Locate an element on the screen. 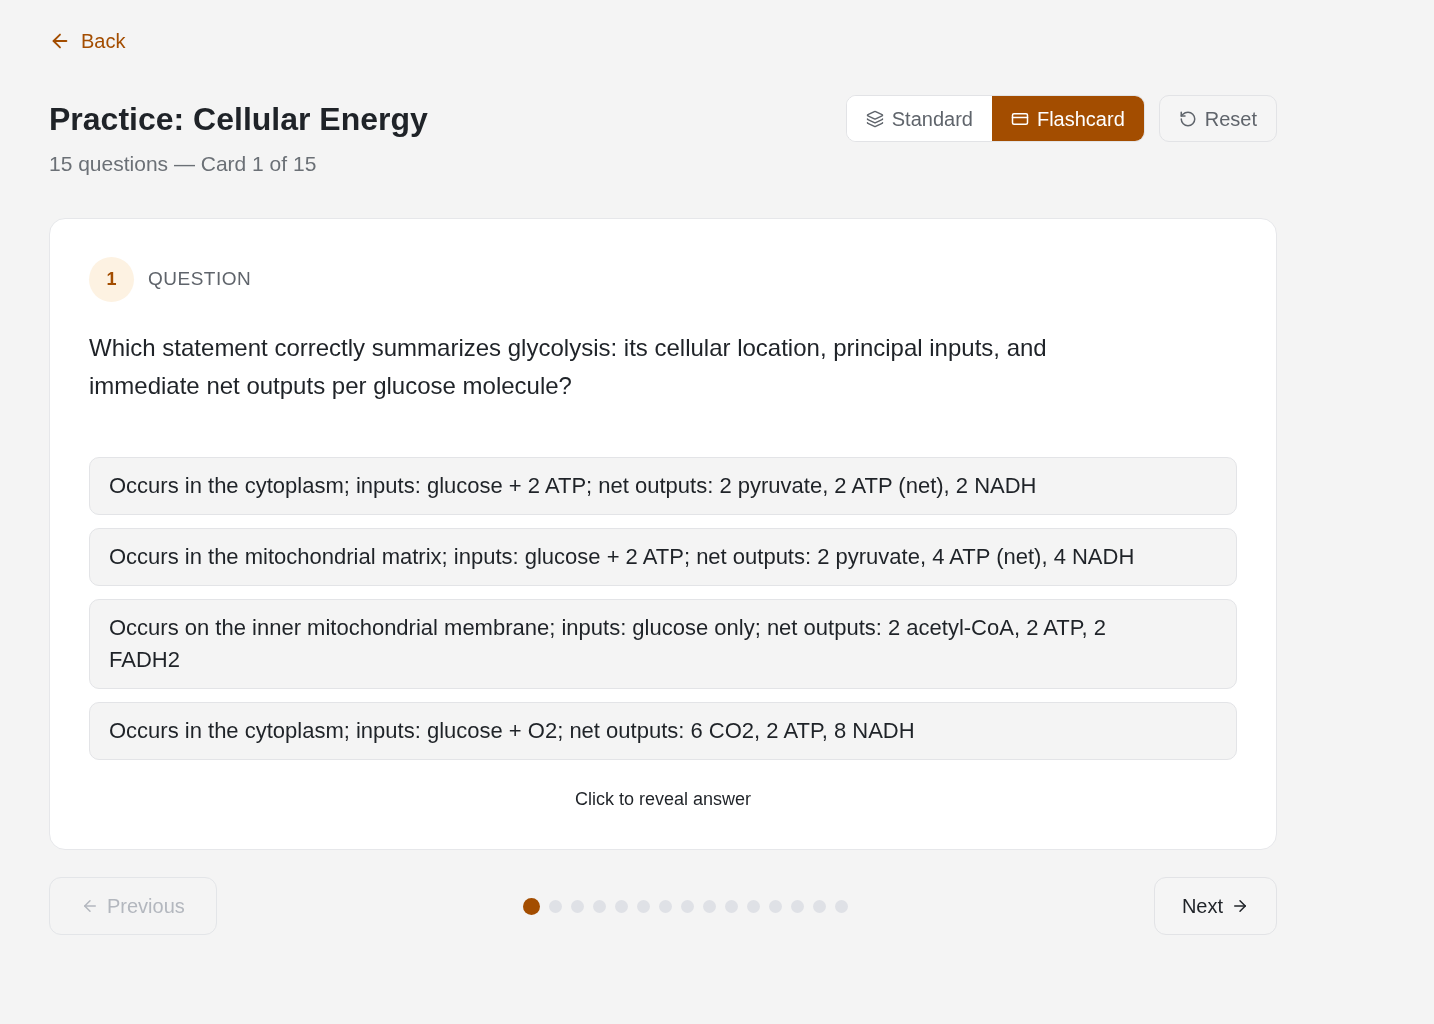  page-subtitle: 15 questions — Card 1 of 15 is located at coordinates (183, 164).